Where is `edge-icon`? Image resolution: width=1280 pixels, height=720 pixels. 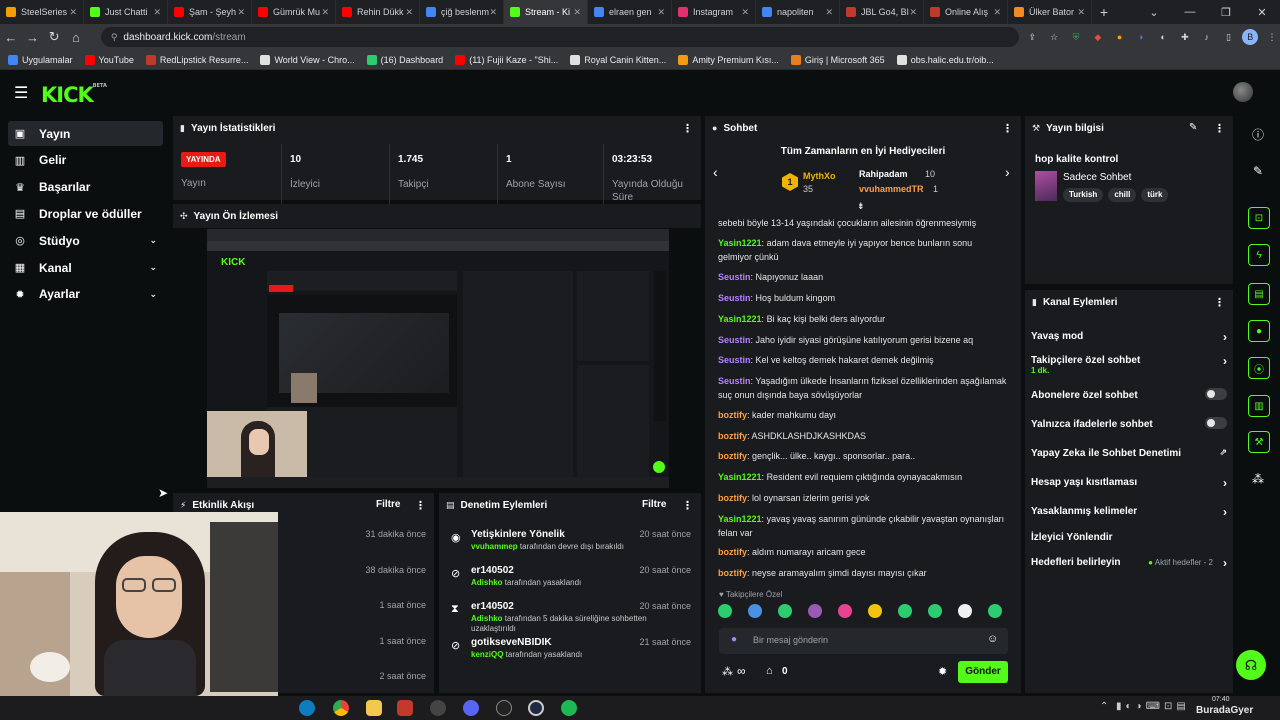
edge-icon is located at coordinates (307, 708).